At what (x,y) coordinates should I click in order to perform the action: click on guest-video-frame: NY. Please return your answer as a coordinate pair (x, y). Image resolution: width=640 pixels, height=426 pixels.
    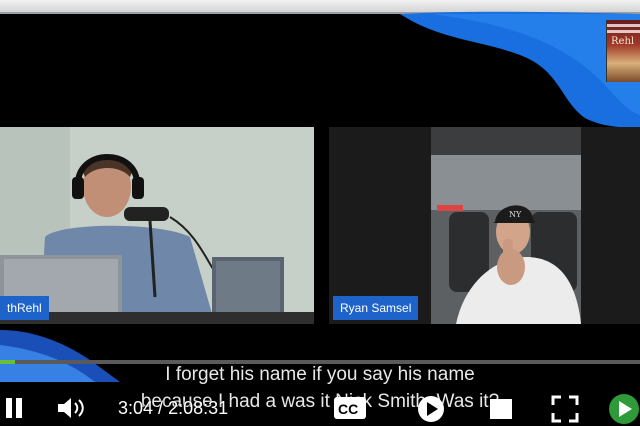
    Looking at the image, I should click on (506, 225).